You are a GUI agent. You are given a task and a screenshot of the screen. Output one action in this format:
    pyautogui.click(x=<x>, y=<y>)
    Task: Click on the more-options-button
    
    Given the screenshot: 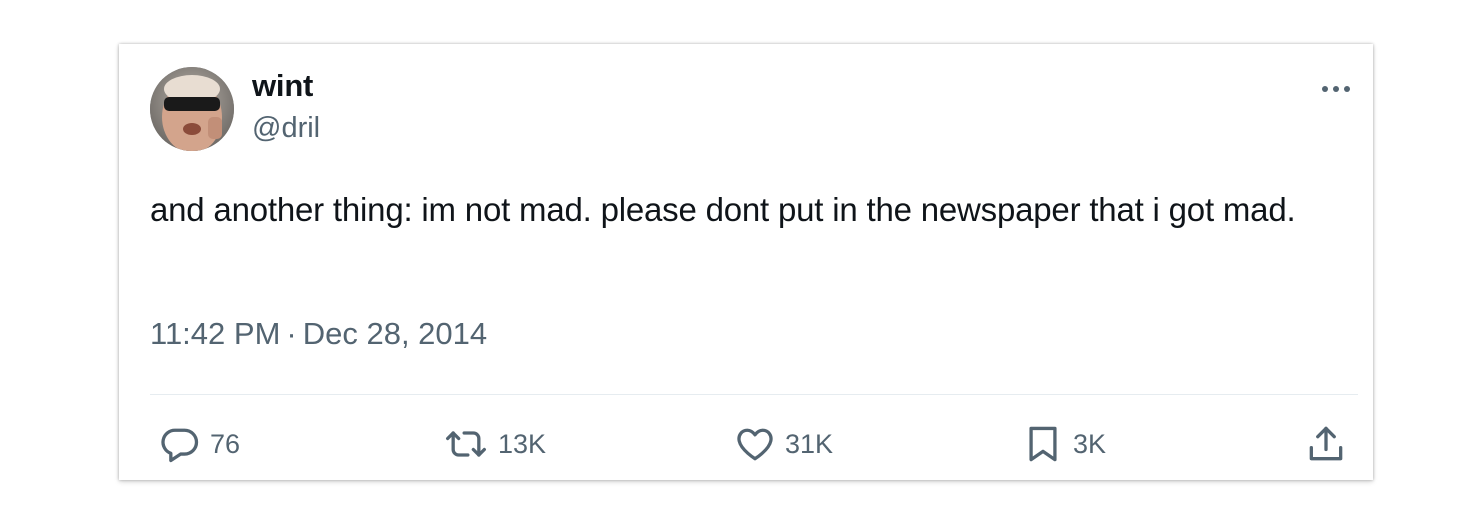 What is the action you would take?
    pyautogui.click(x=1337, y=89)
    